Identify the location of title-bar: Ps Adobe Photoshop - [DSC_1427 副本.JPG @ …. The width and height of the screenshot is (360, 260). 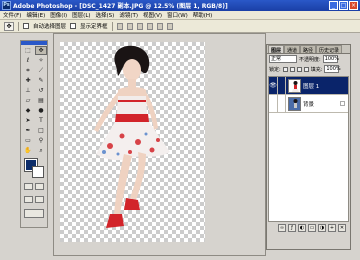
(180, 5).